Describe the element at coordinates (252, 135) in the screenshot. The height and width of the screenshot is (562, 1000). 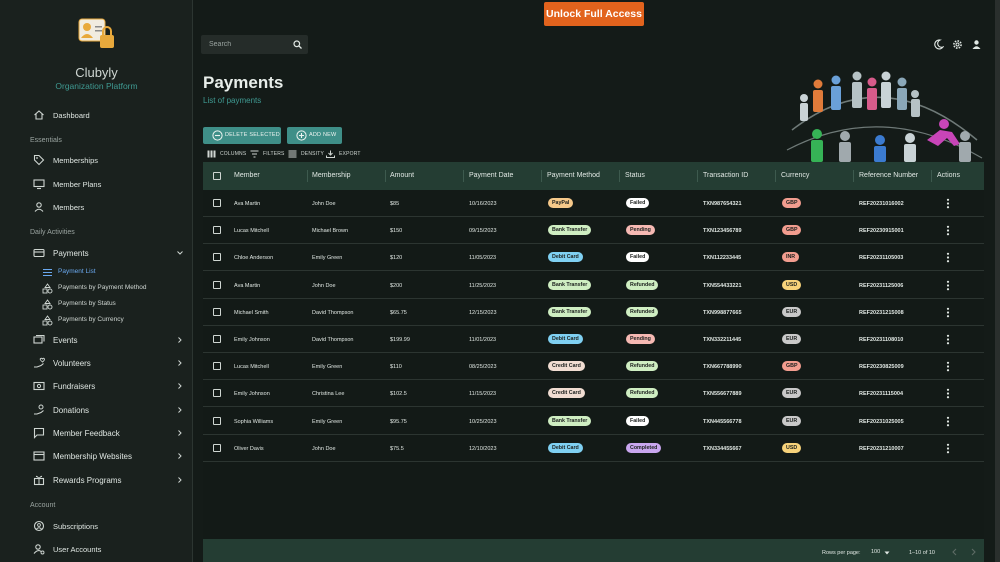
I see `delete-selected-label: DELETE SELECTED` at that location.